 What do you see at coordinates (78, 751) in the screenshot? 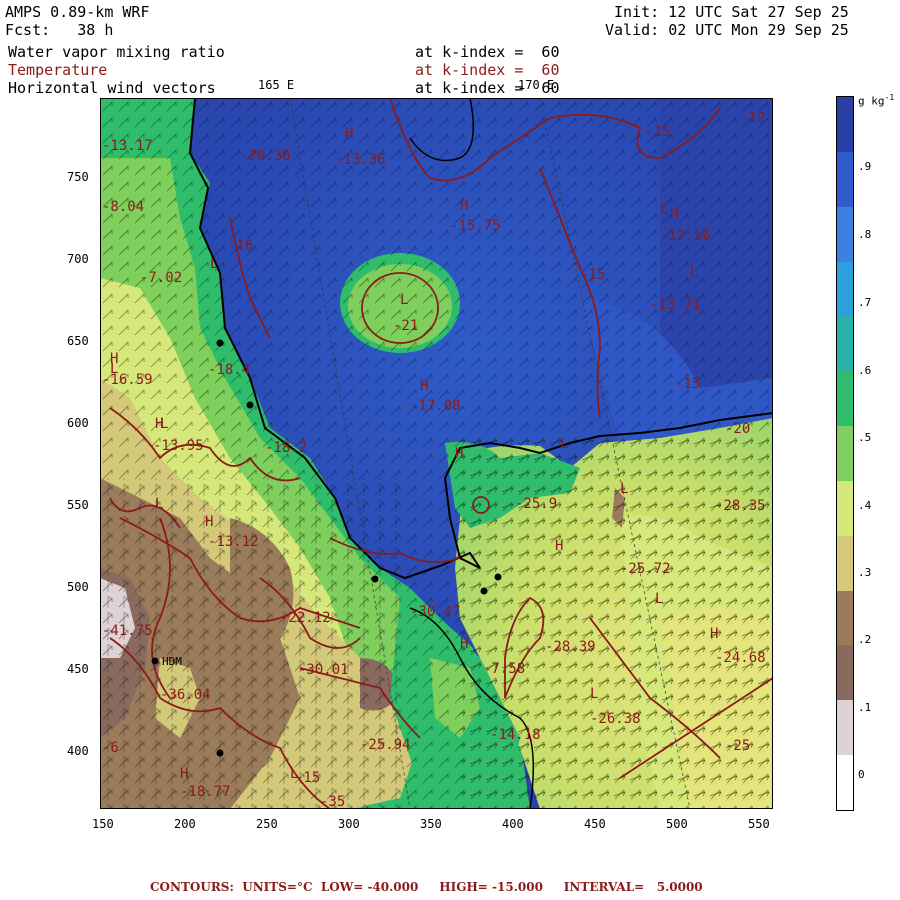
I see `y-tick-label: 400` at bounding box center [78, 751].